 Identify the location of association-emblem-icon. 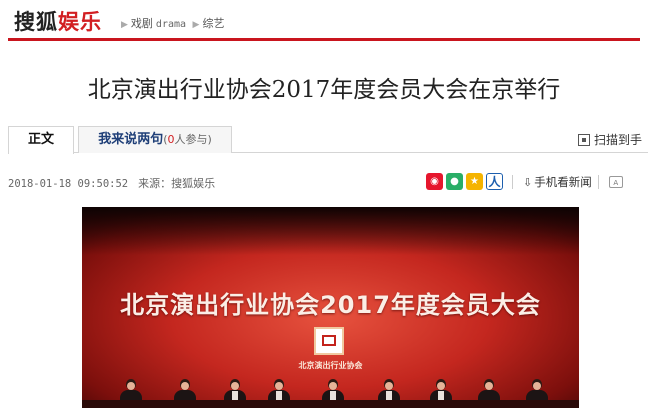
(329, 341).